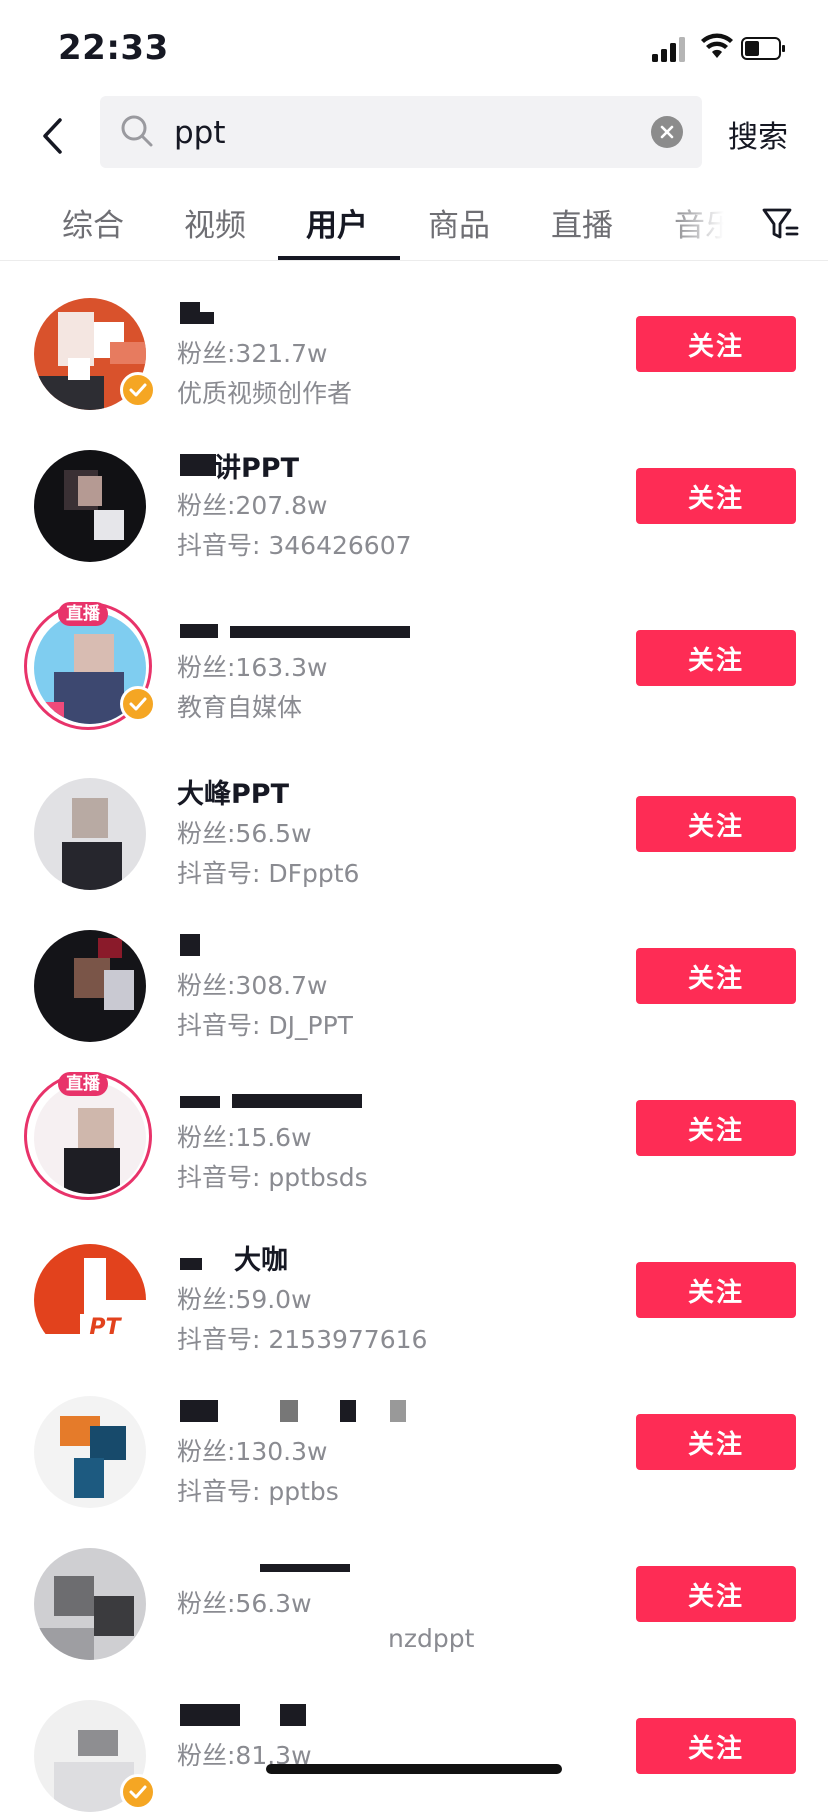  I want to click on nickname: 大咖, so click(261, 1260).